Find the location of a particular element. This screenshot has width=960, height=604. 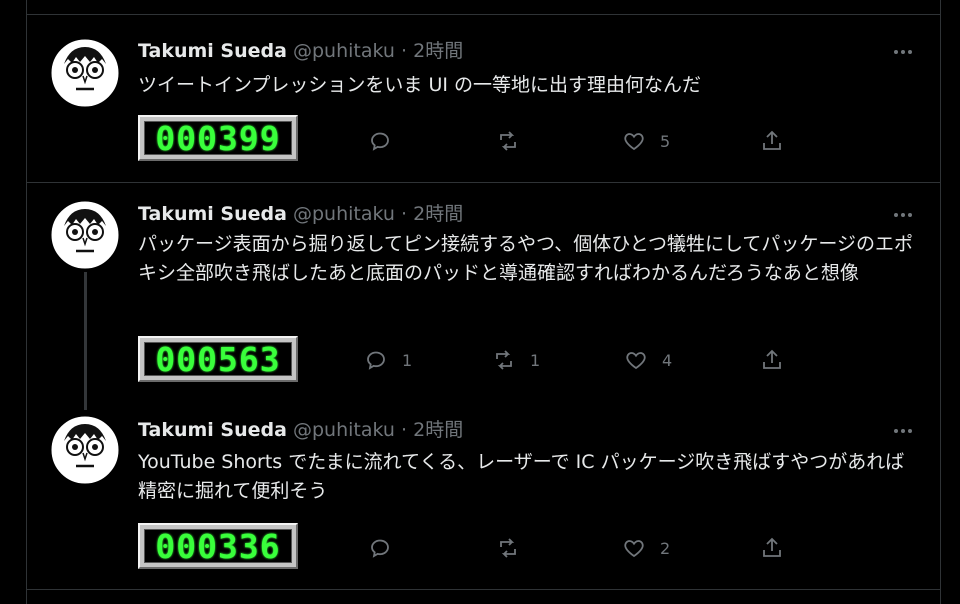

retweet-count: 1 is located at coordinates (535, 360).